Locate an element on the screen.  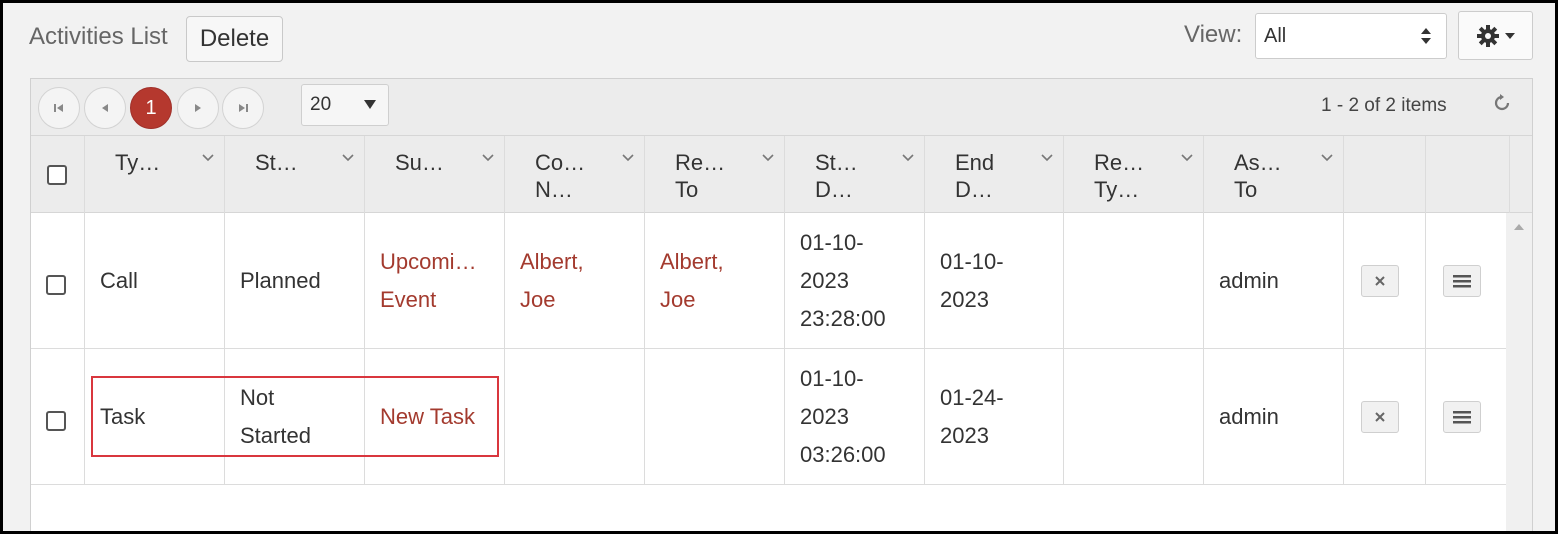
caret-down-icon is located at coordinates (1509, 35).